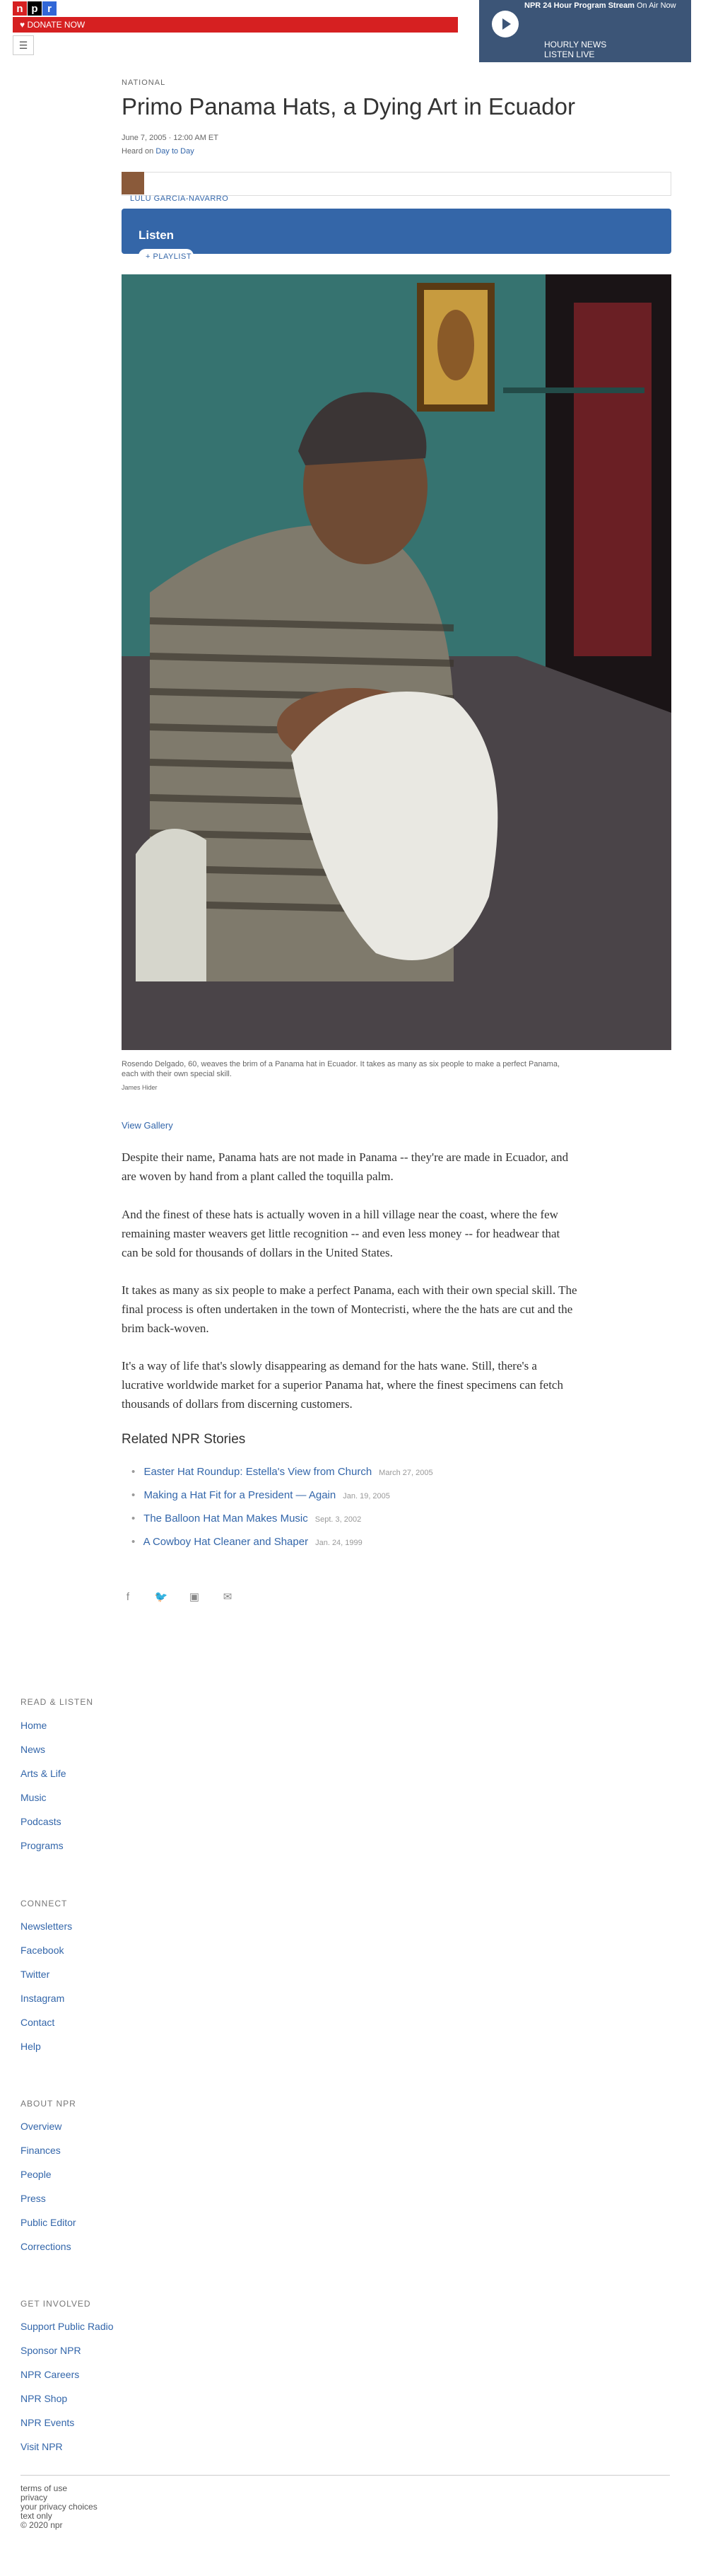 This screenshot has height=2576, width=701. What do you see at coordinates (46, 1926) in the screenshot?
I see `footer-link-newsletters: Newsletters` at bounding box center [46, 1926].